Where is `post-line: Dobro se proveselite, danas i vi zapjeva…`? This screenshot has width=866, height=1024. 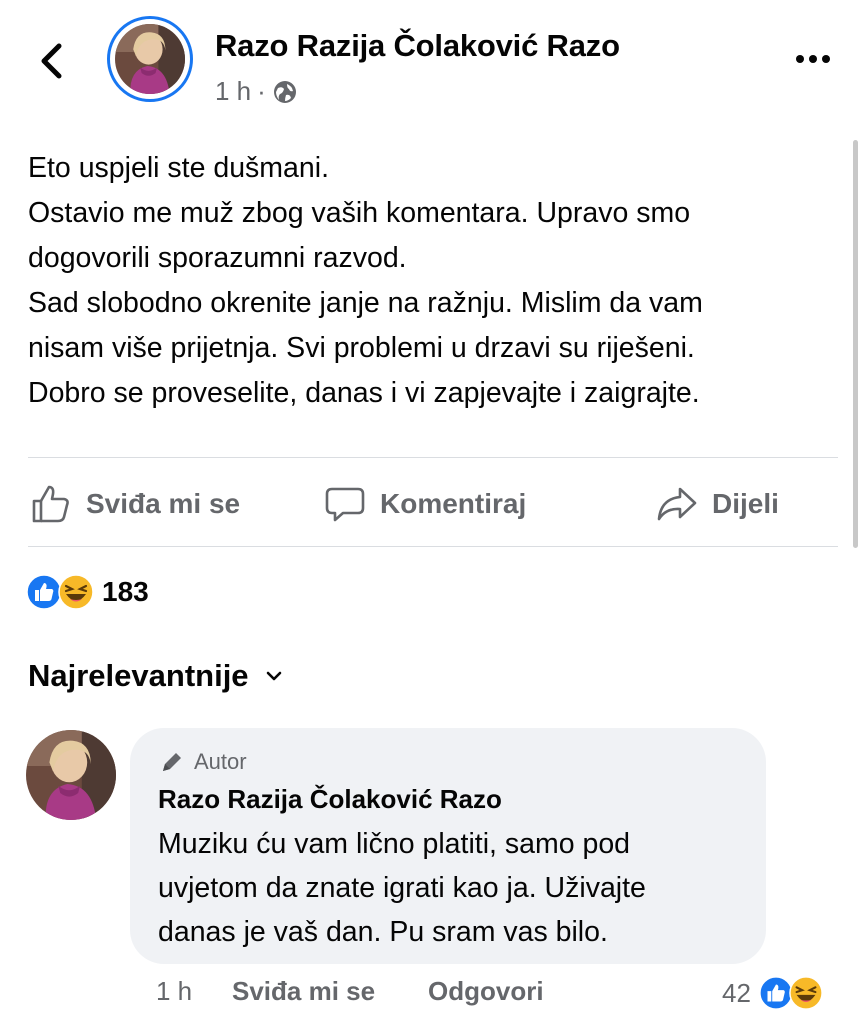 post-line: Dobro se proveselite, danas i vi zapjeva… is located at coordinates (364, 393).